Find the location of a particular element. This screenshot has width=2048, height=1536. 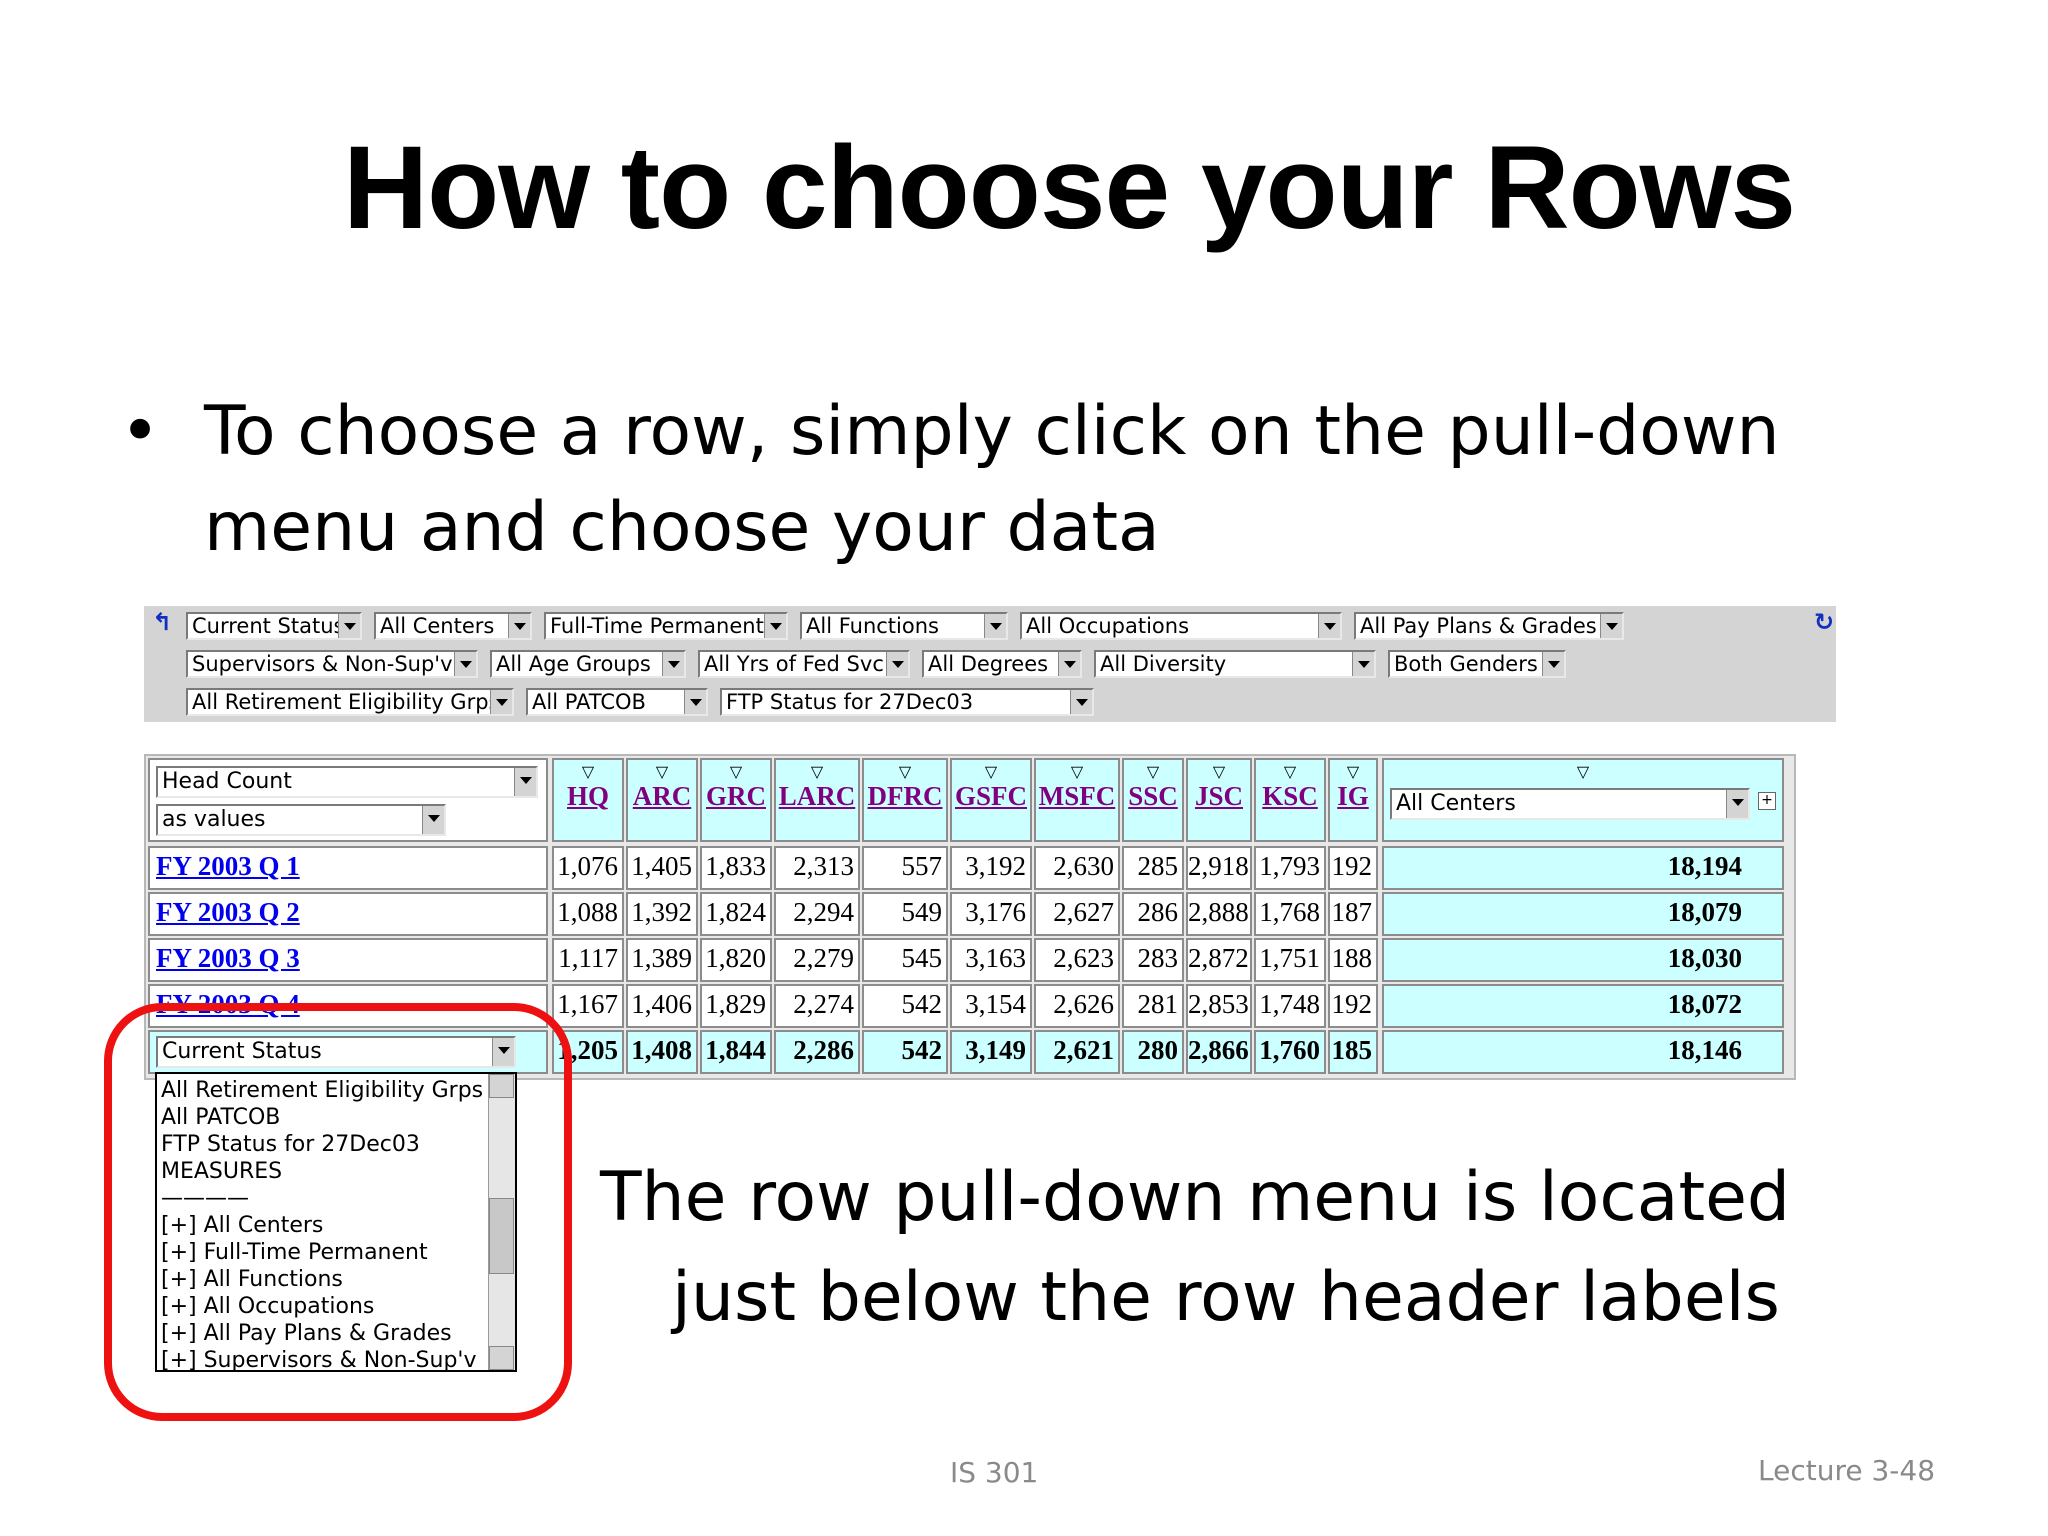

column-header-ig: ▽ IG is located at coordinates (1353, 800).